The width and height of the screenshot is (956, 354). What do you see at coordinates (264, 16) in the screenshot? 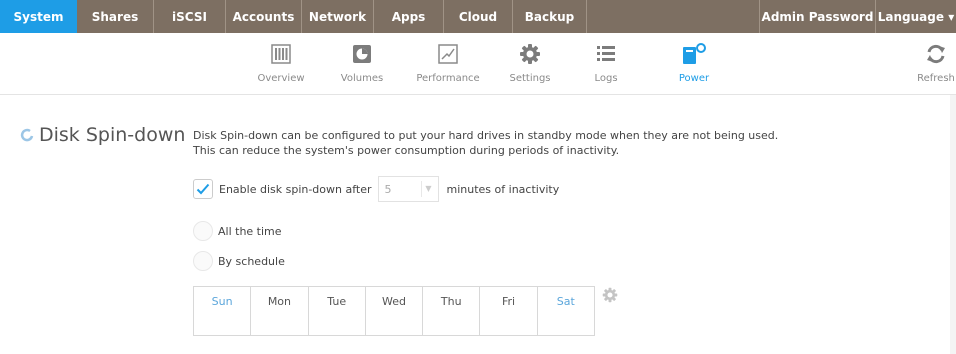
I see `tab-accounts: Accounts` at bounding box center [264, 16].